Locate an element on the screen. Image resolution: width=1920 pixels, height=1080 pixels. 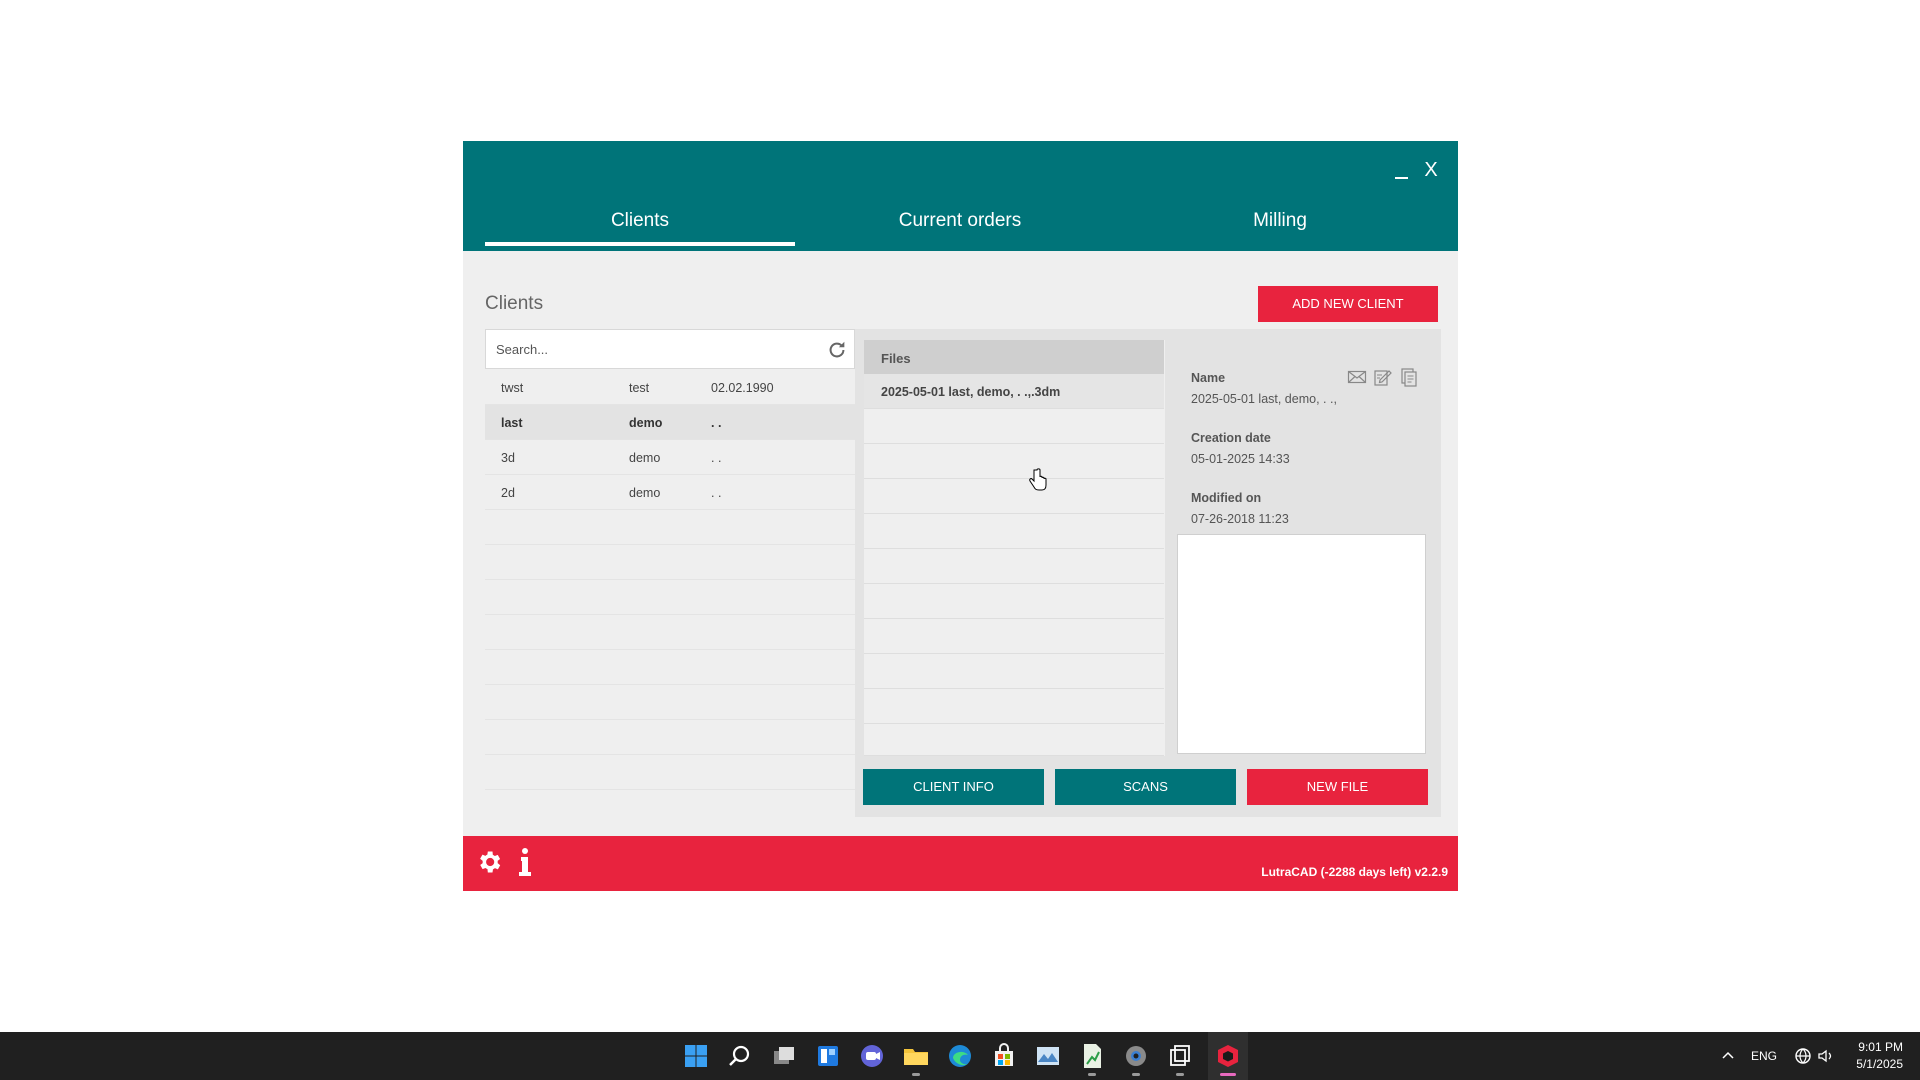
client-row: twst test 02.02.1990 is located at coordinates (670, 387).